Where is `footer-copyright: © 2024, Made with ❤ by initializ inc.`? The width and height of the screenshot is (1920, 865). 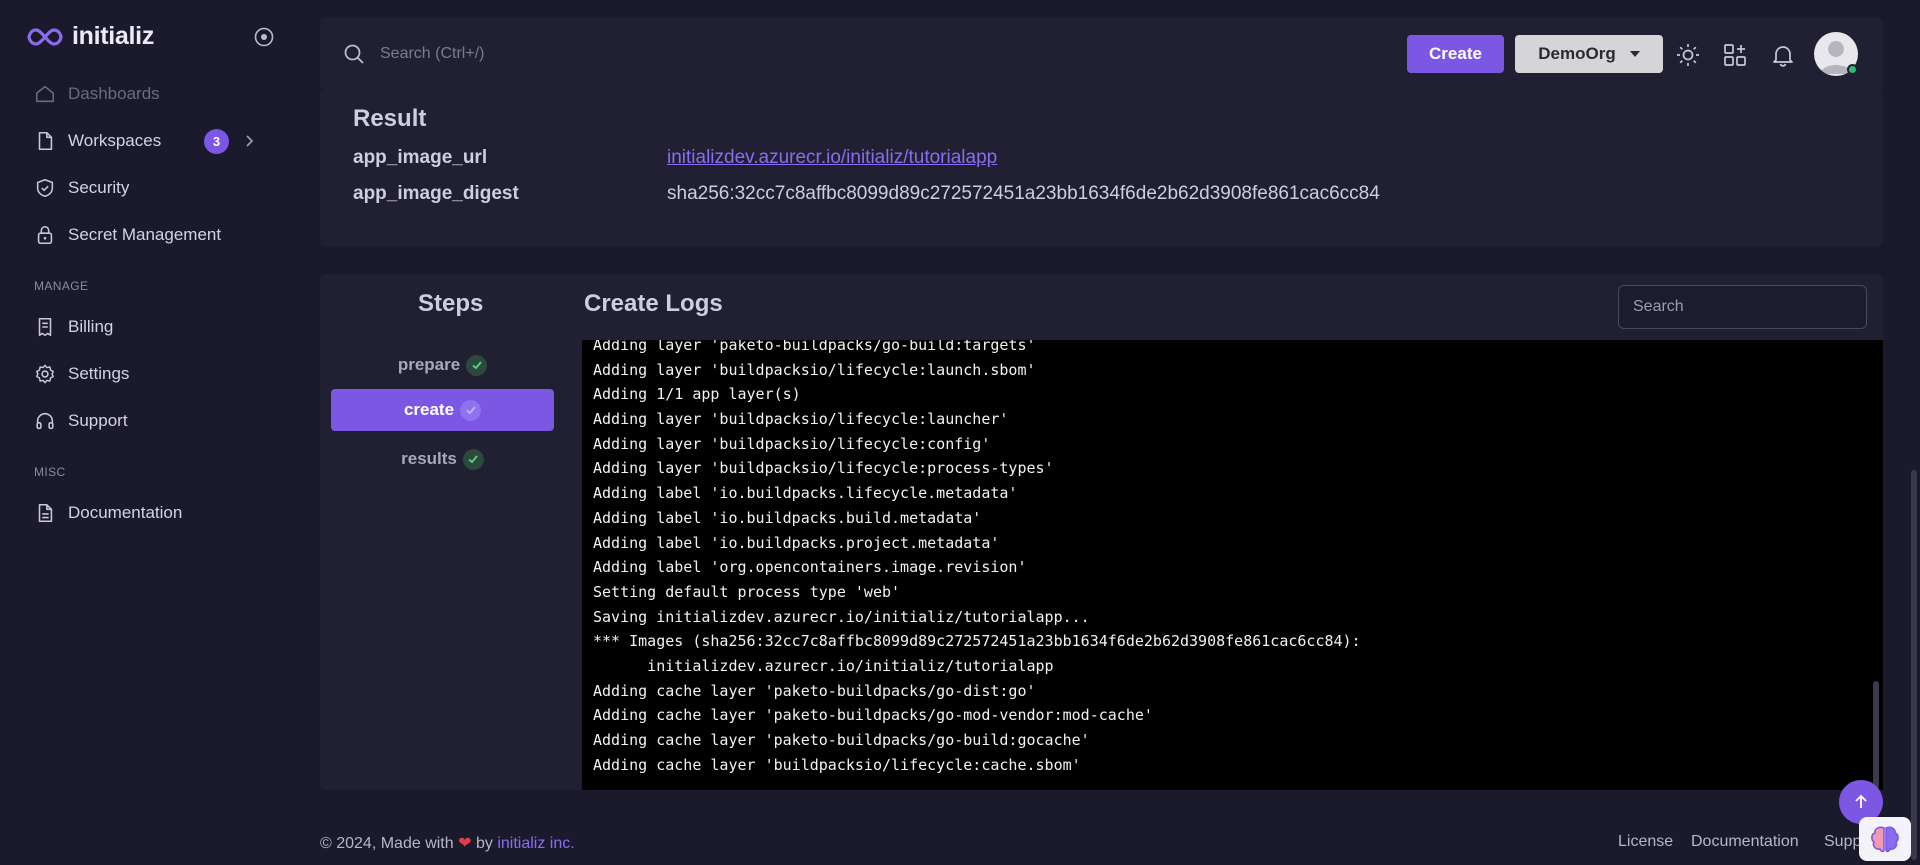 footer-copyright: © 2024, Made with ❤ by initializ inc. is located at coordinates (447, 843).